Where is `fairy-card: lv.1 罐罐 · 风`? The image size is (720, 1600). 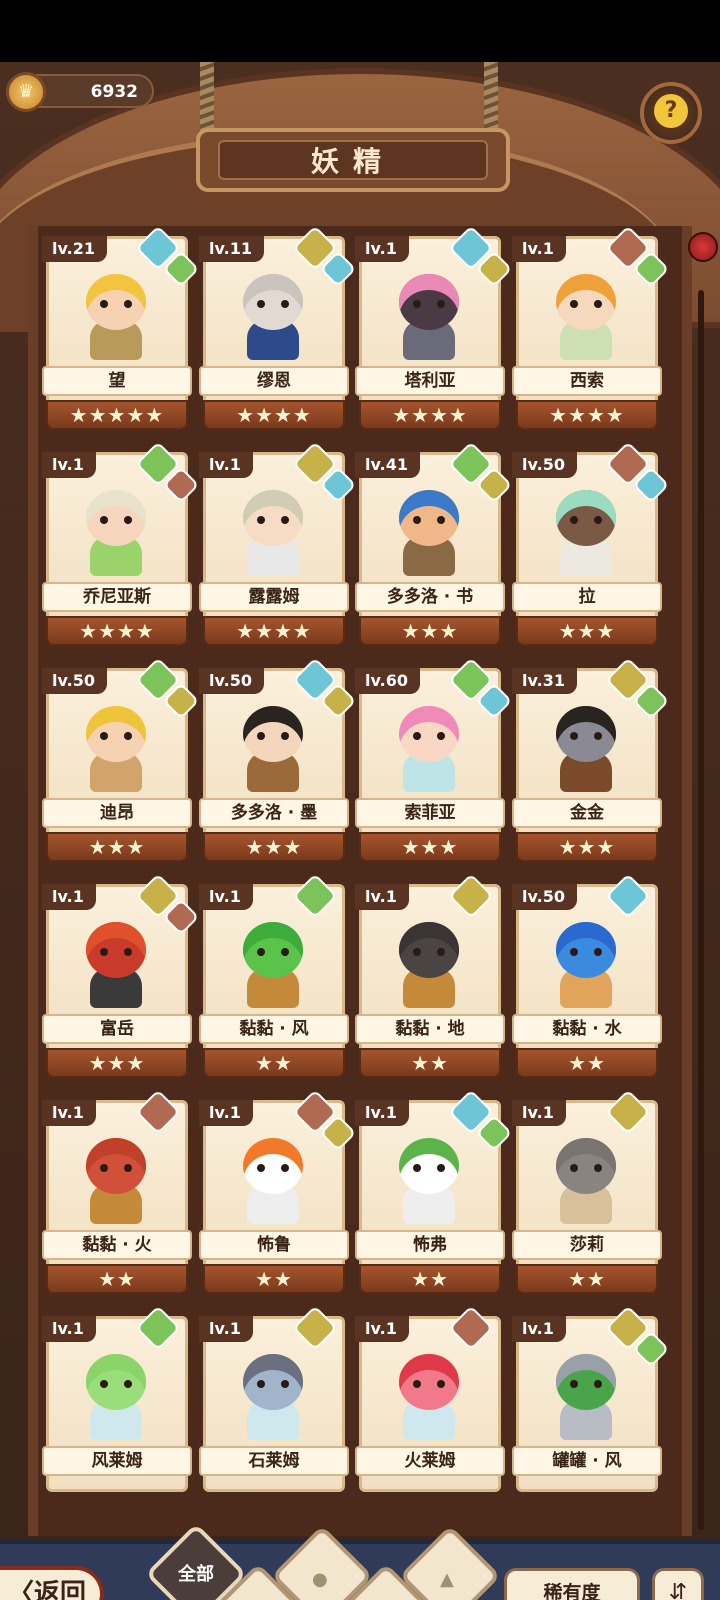 fairy-card: lv.1 罐罐 · 风 is located at coordinates (591, 1409).